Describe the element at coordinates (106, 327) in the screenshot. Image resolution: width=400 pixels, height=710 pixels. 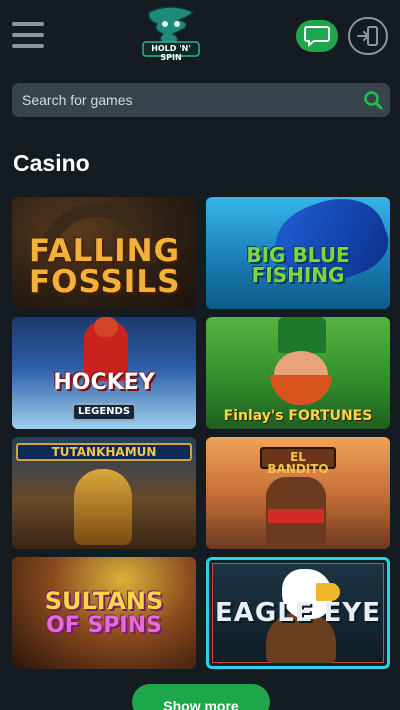
I see `hockey-helmet-image` at that location.